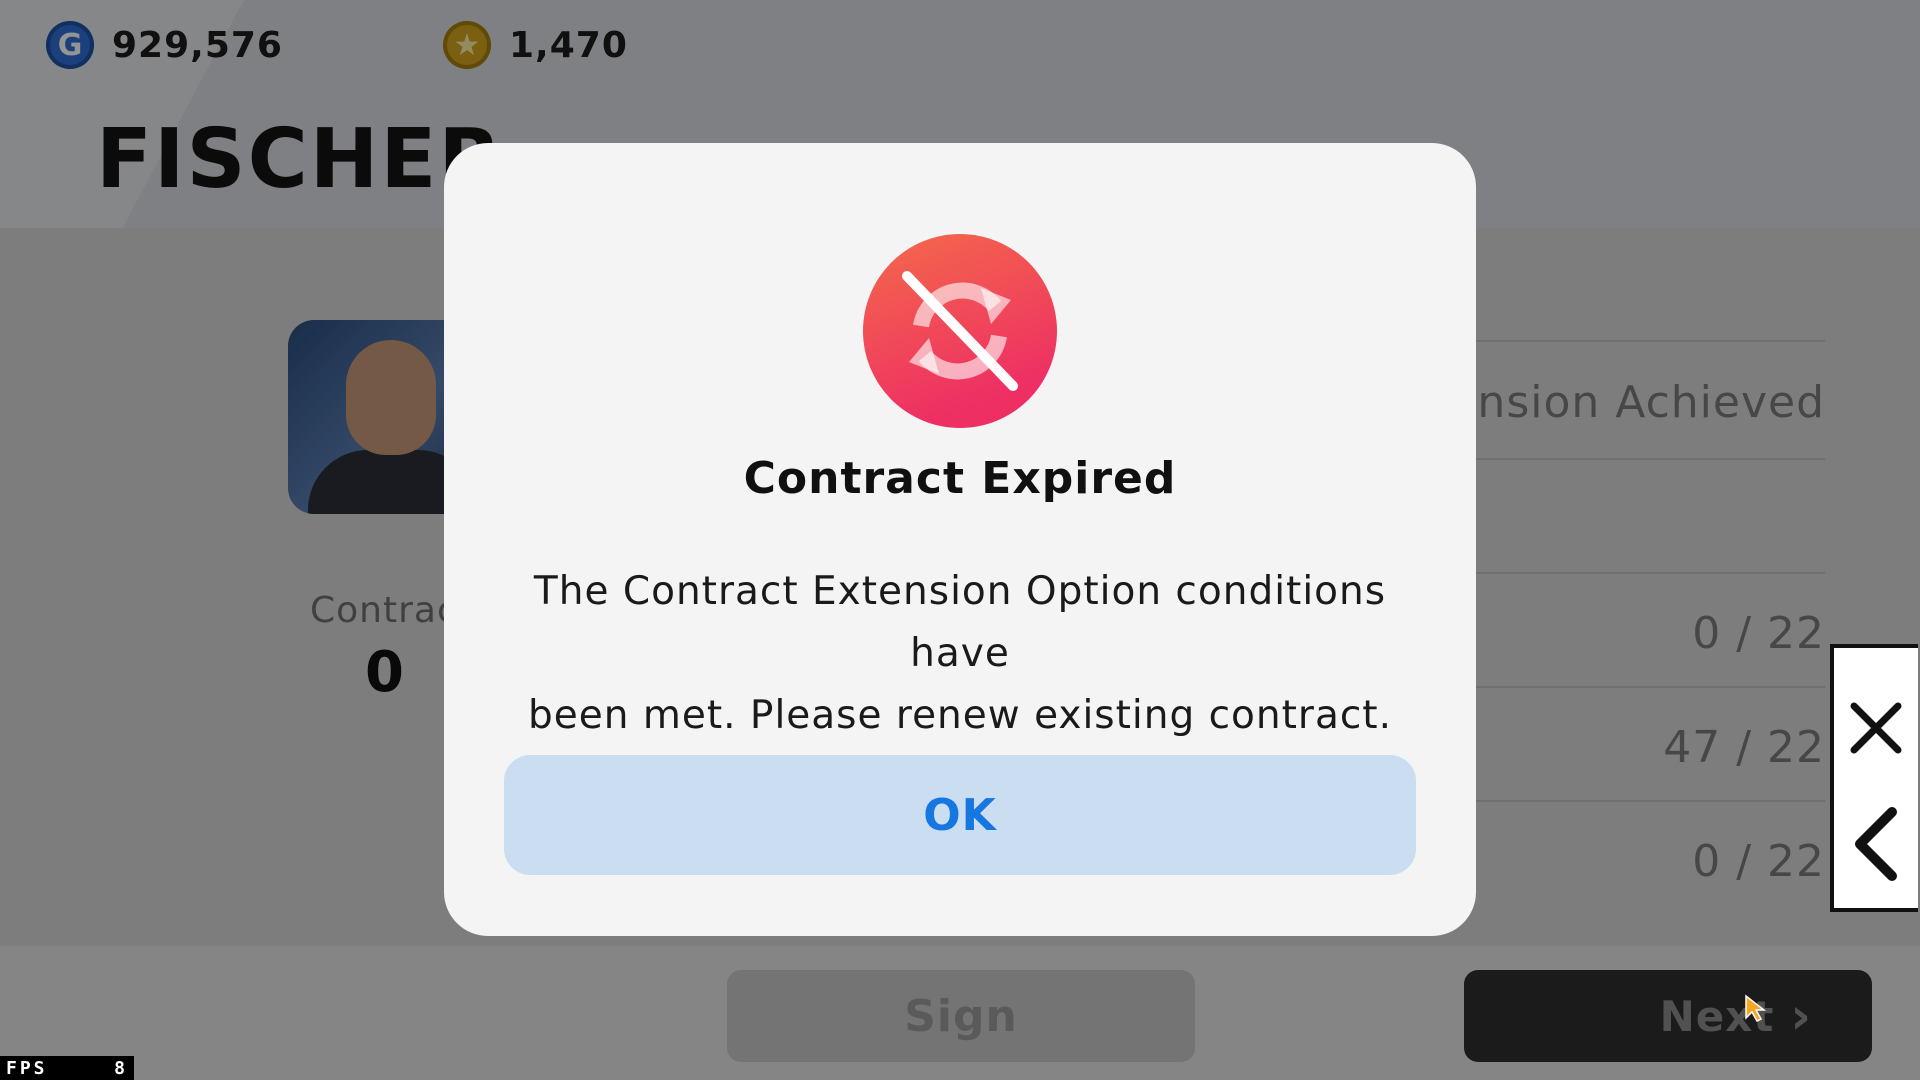 Image resolution: width=1920 pixels, height=1080 pixels. What do you see at coordinates (960, 815) in the screenshot?
I see `ok-button: OK` at bounding box center [960, 815].